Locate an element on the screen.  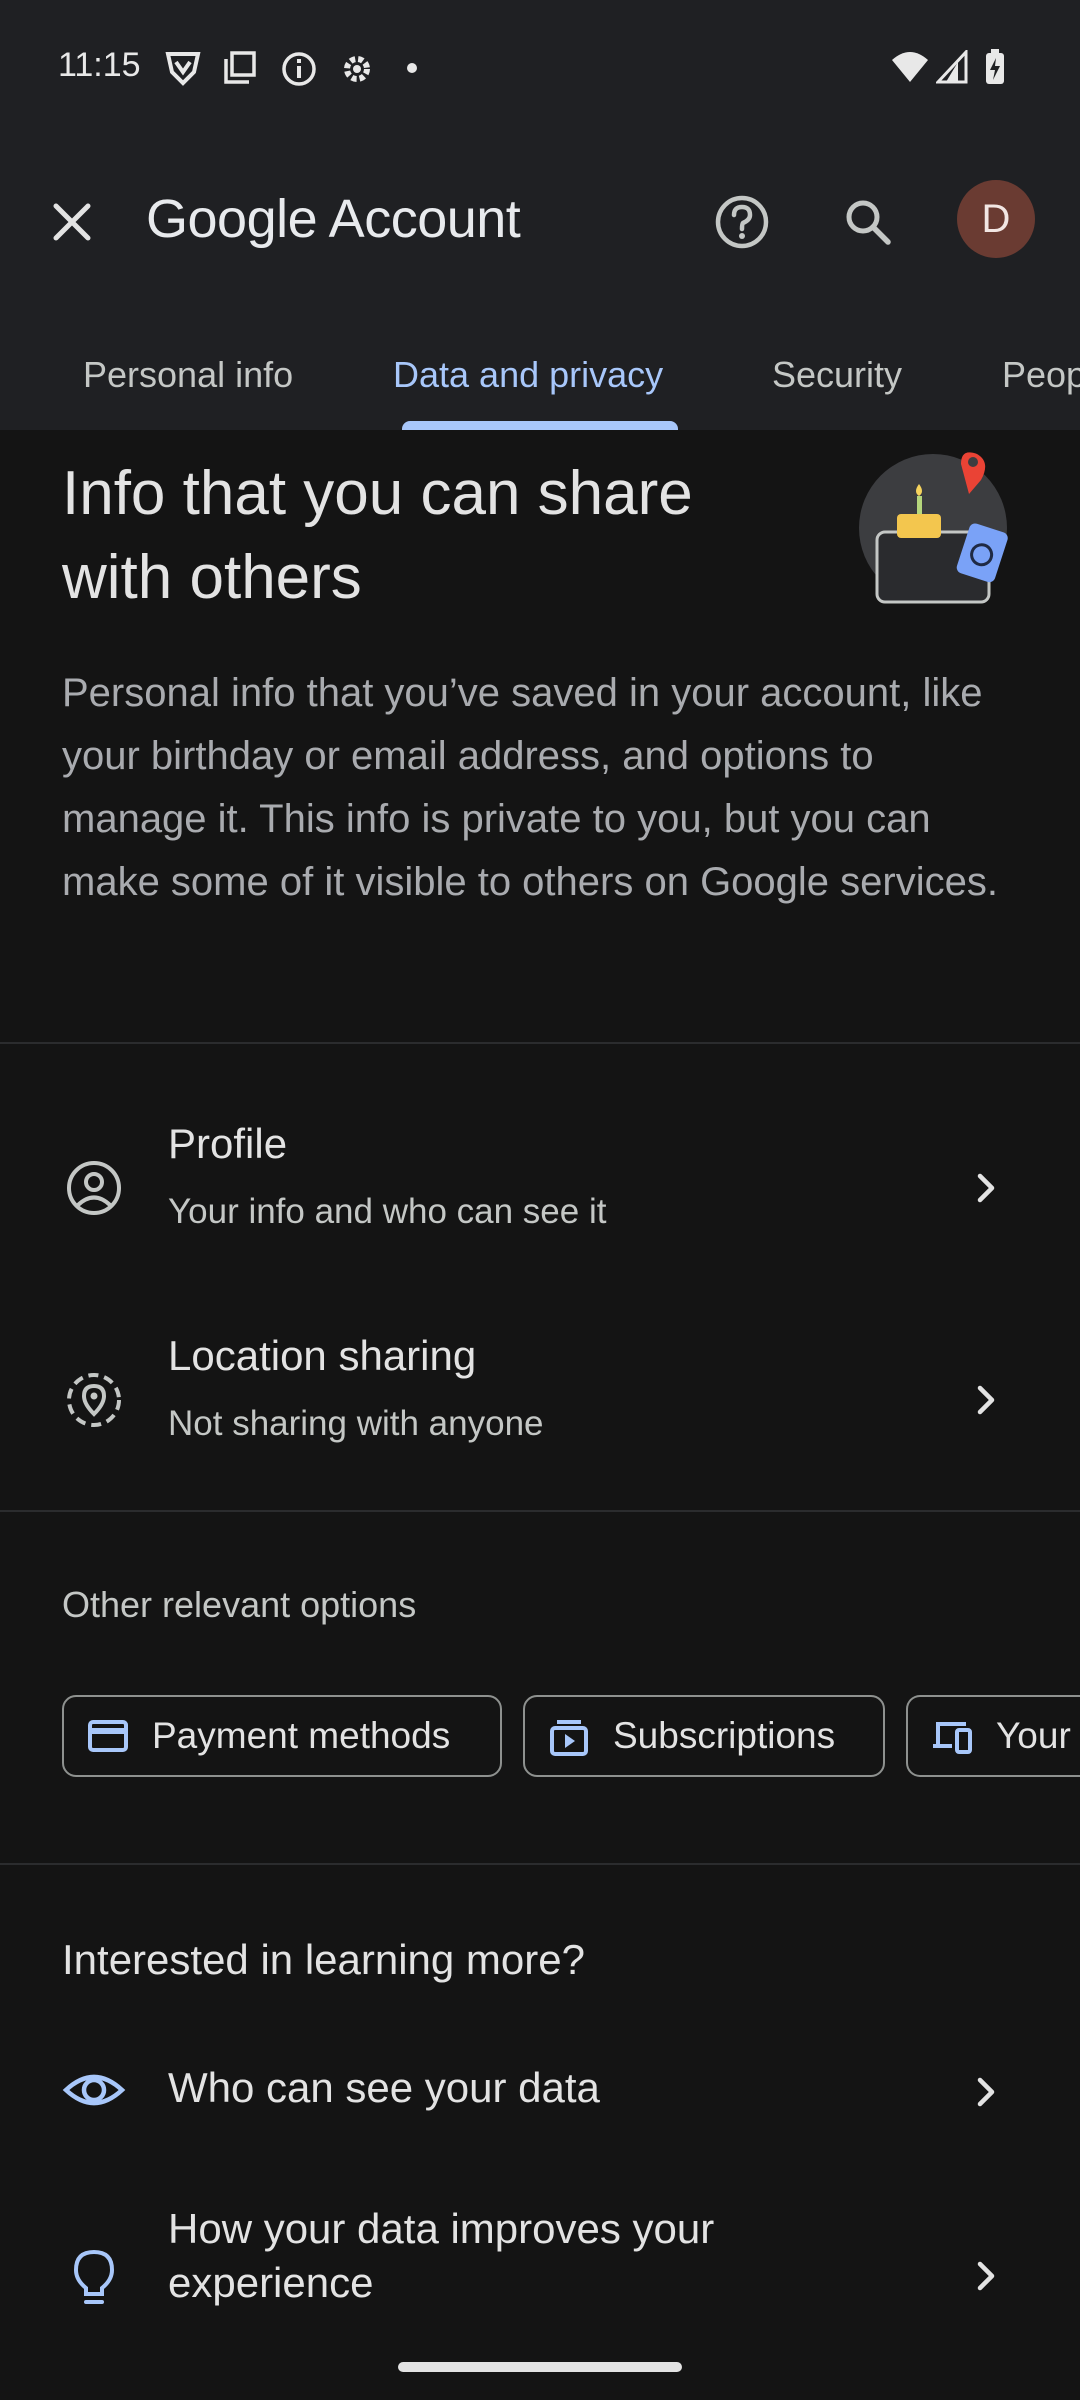
list-item-profile: Profile Your info and who can see it is located at coordinates (540, 1215).